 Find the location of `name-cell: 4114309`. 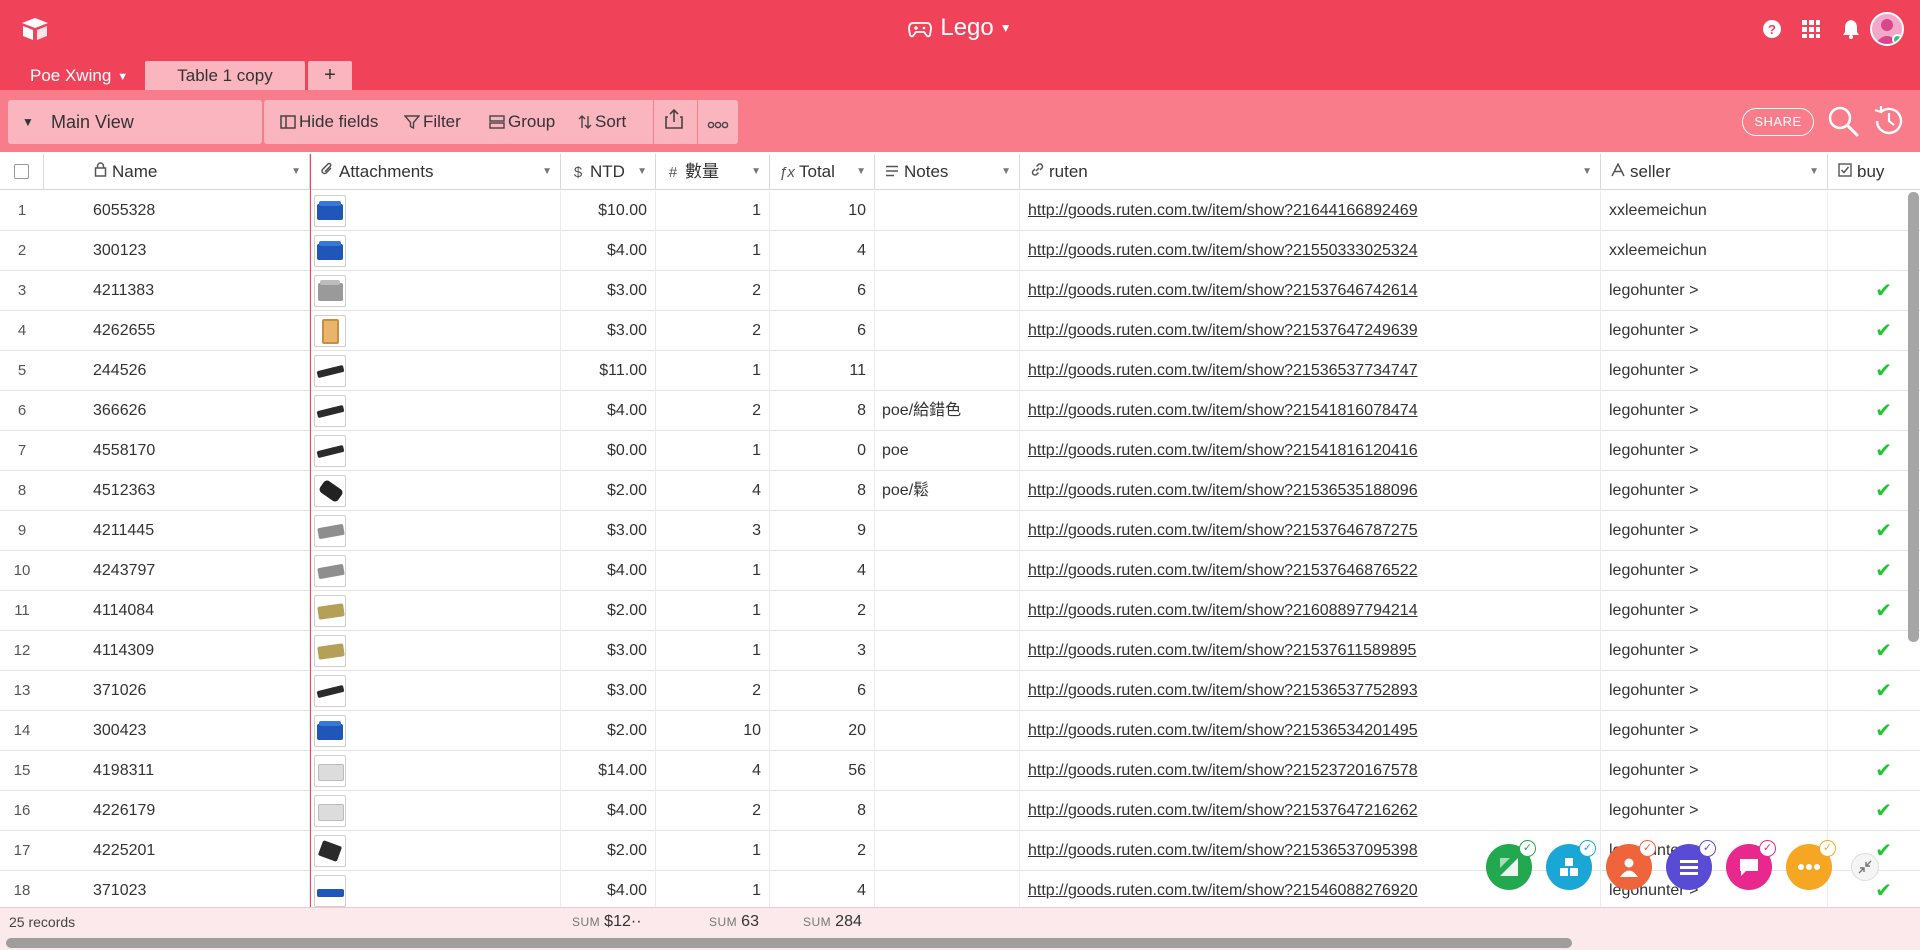

name-cell: 4114309 is located at coordinates (177, 651).